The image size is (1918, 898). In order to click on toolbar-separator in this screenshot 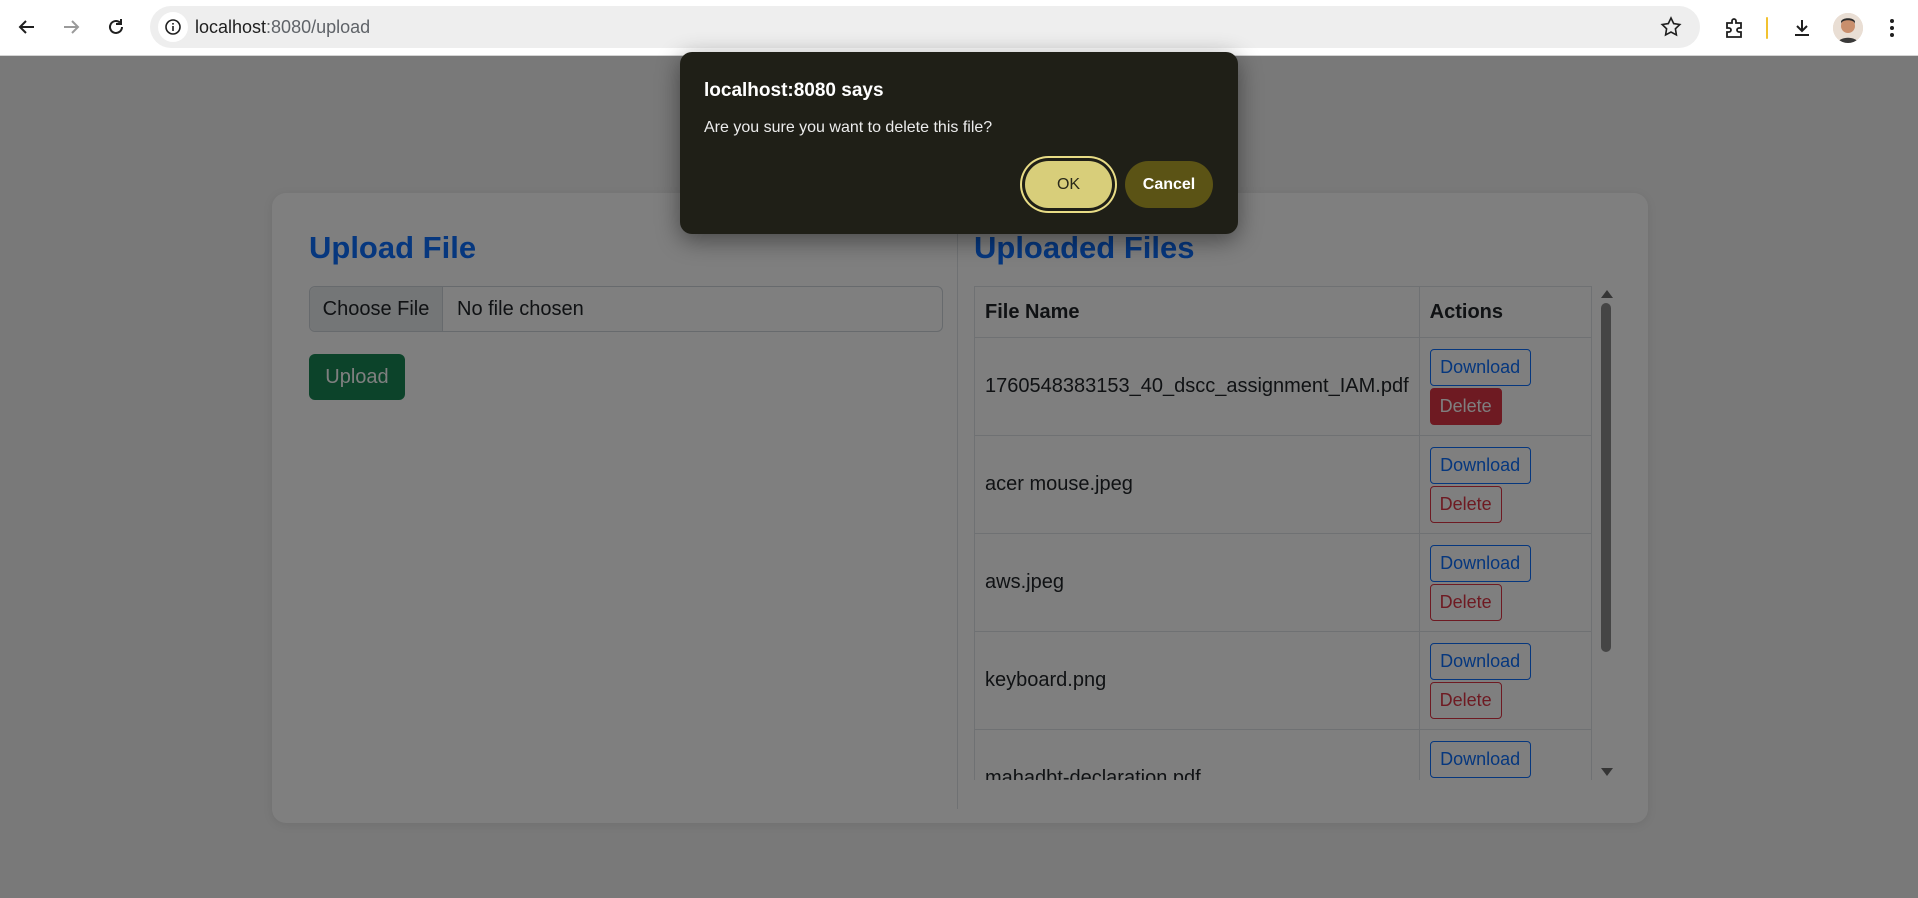, I will do `click(1767, 28)`.